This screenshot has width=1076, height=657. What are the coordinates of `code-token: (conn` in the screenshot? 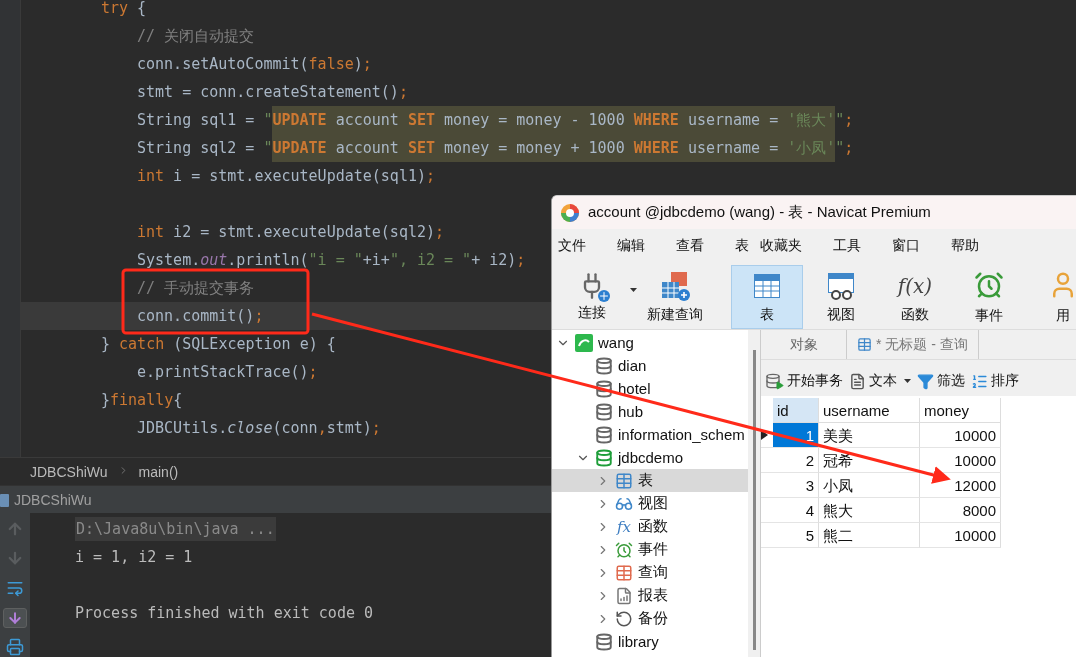 It's located at (295, 428).